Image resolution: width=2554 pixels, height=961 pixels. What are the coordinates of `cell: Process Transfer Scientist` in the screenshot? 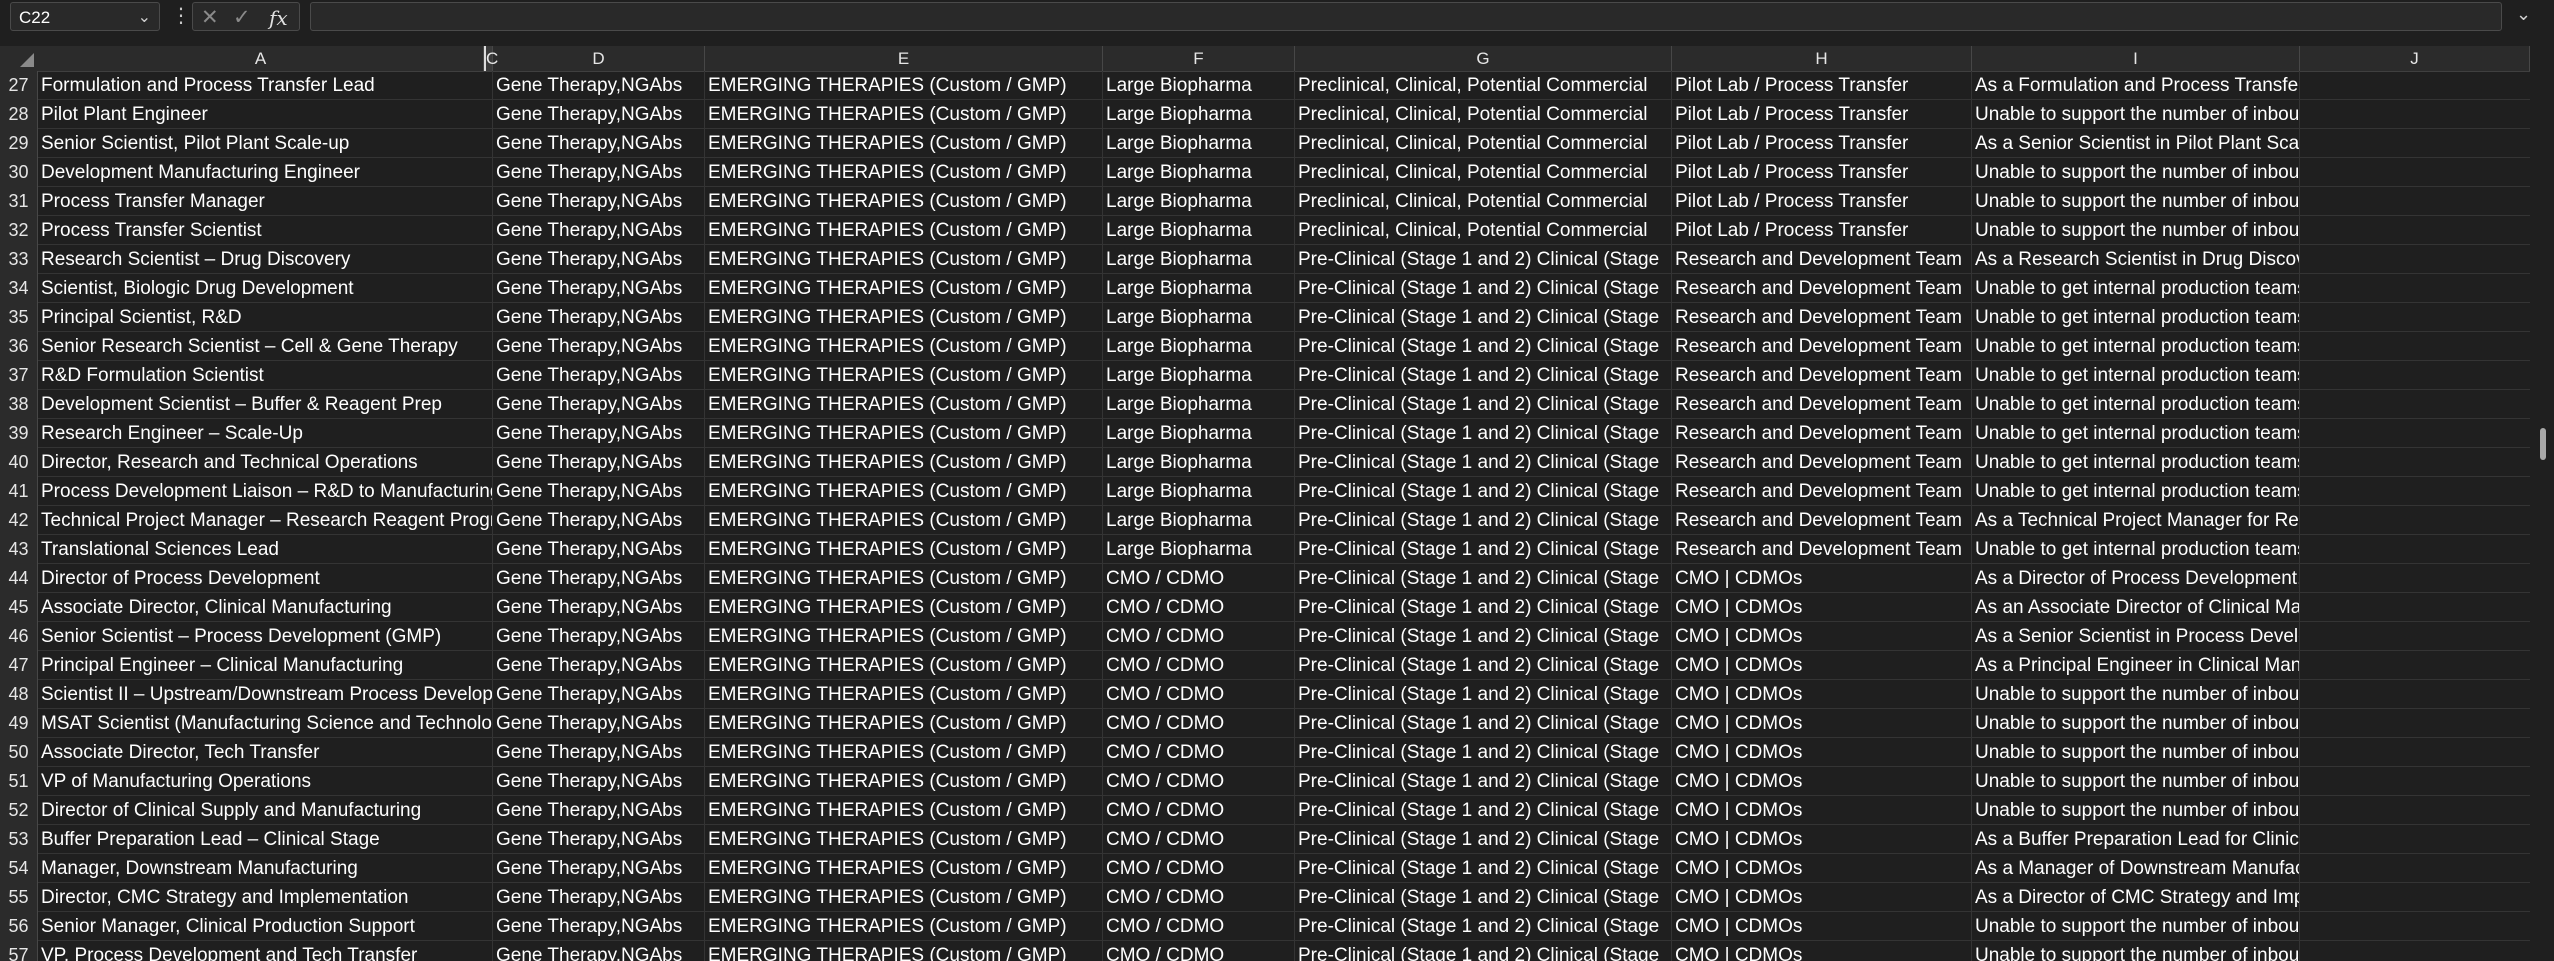 It's located at (265, 230).